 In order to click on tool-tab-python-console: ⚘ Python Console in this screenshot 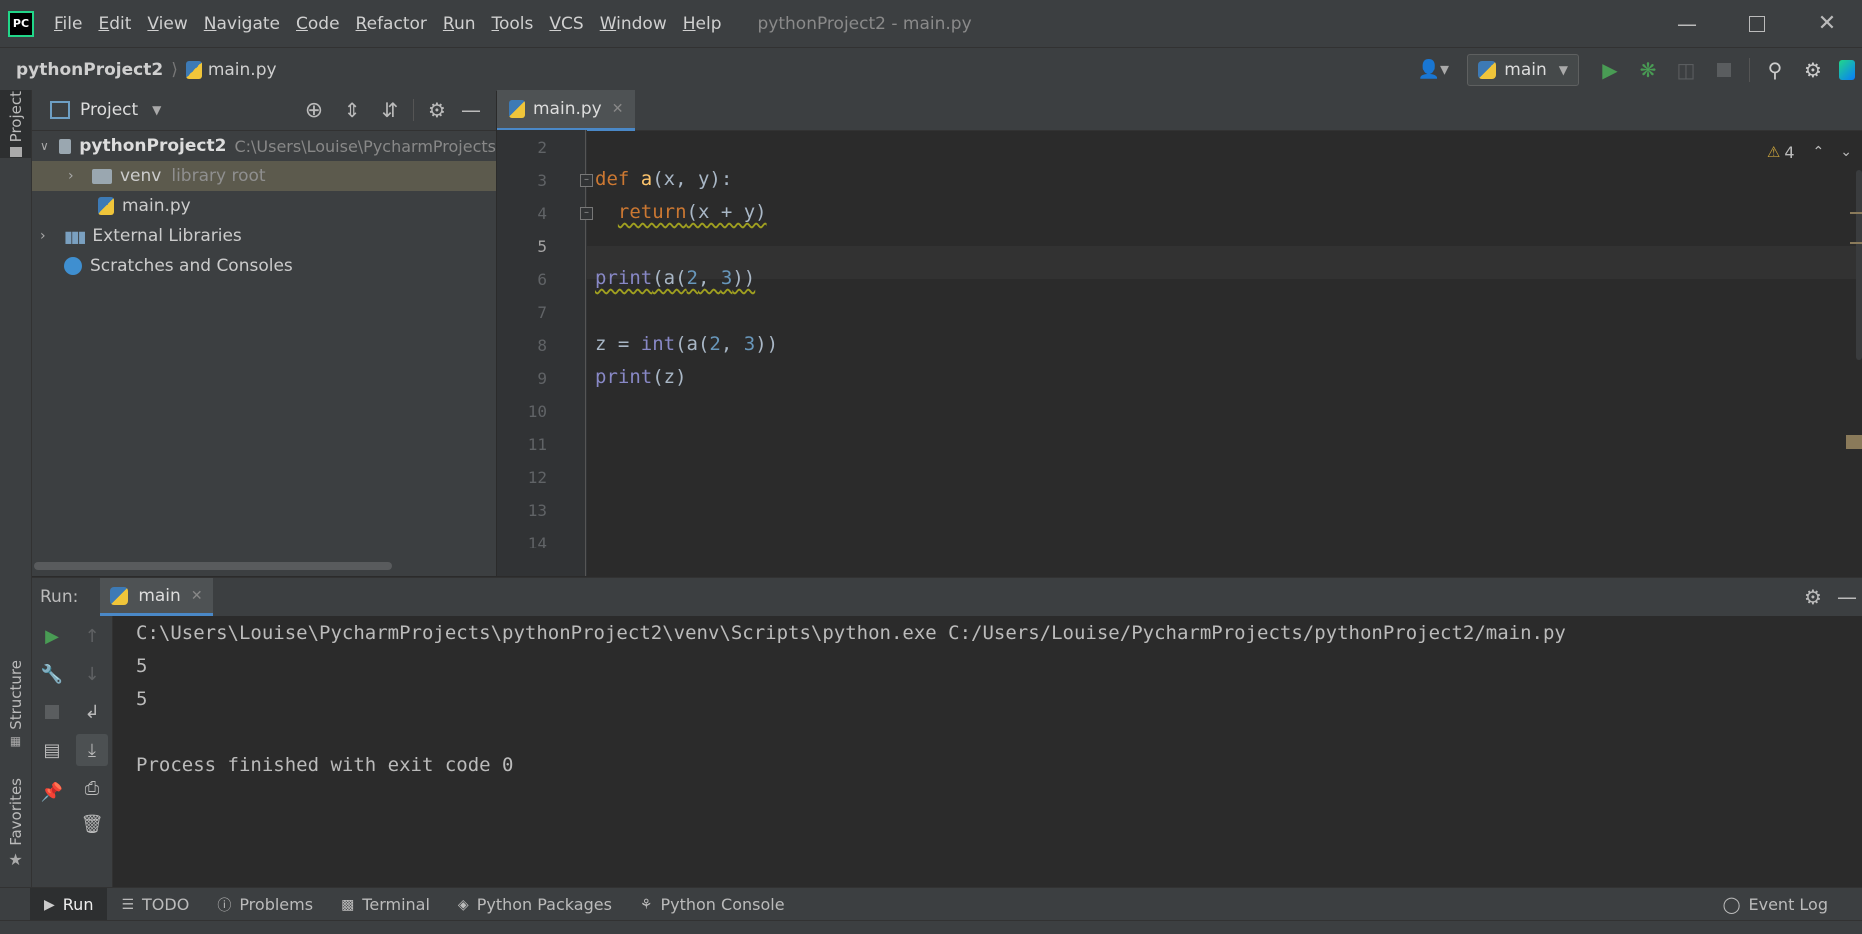, I will do `click(712, 904)`.